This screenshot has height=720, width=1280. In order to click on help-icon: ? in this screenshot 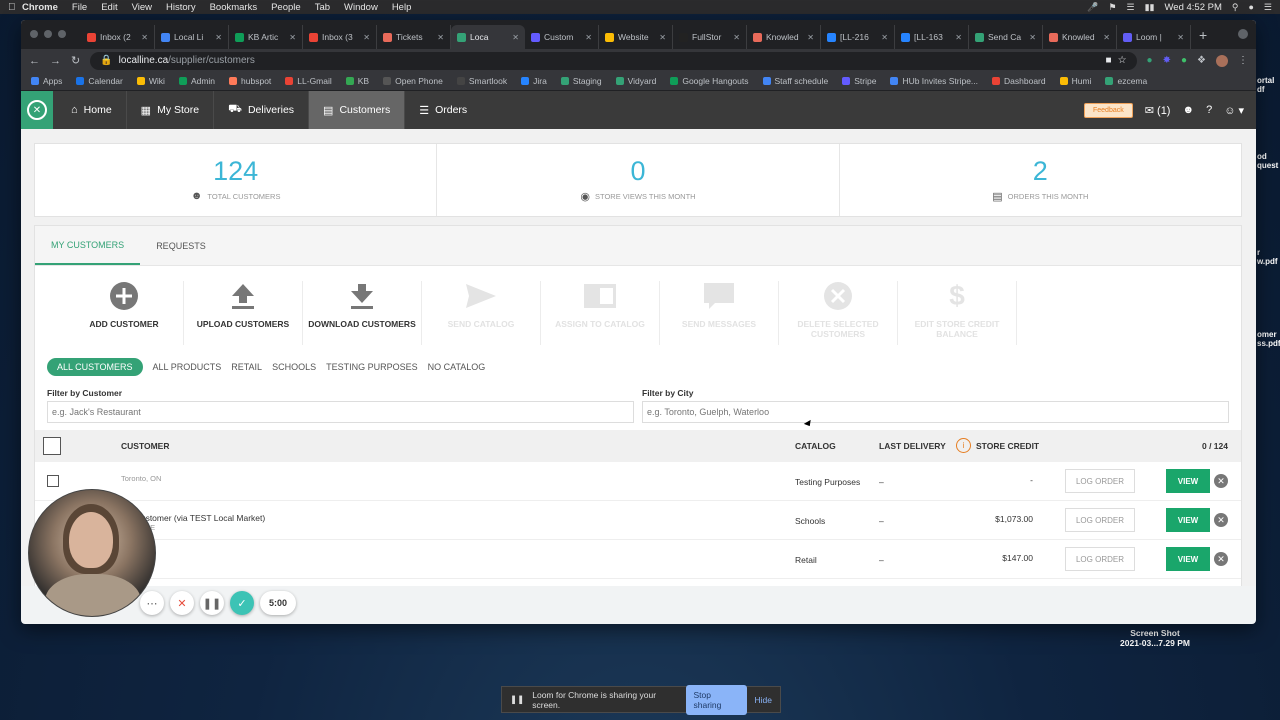, I will do `click(1209, 110)`.